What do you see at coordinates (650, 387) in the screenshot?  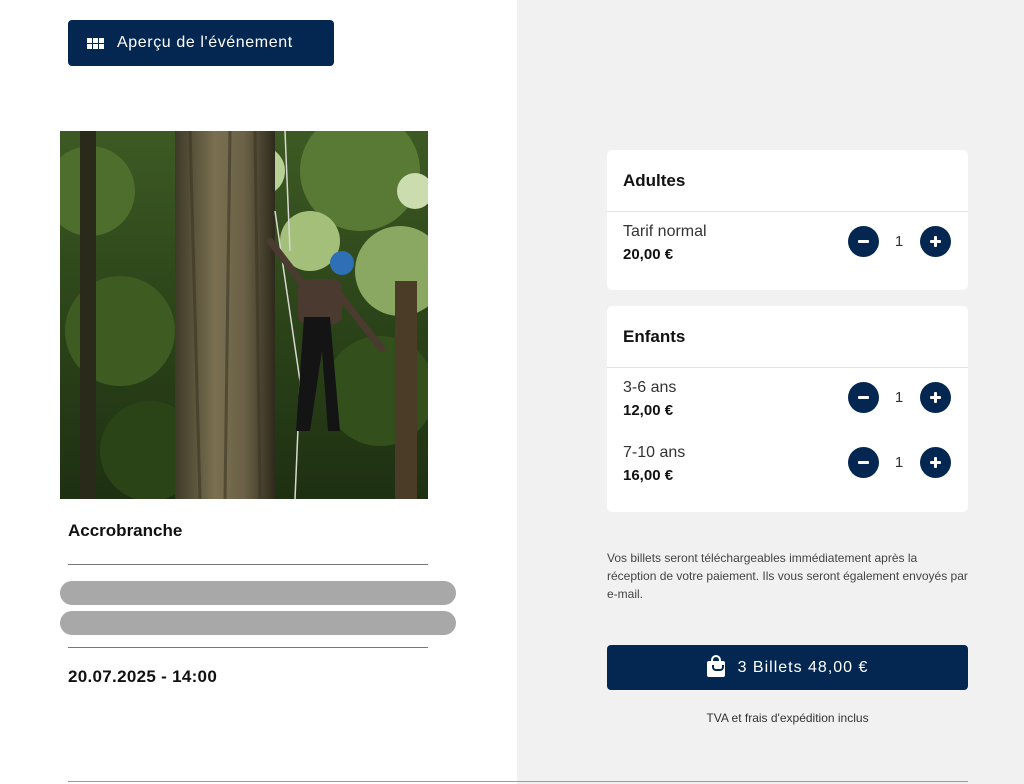 I see `ticket-label: 3-6 ans` at bounding box center [650, 387].